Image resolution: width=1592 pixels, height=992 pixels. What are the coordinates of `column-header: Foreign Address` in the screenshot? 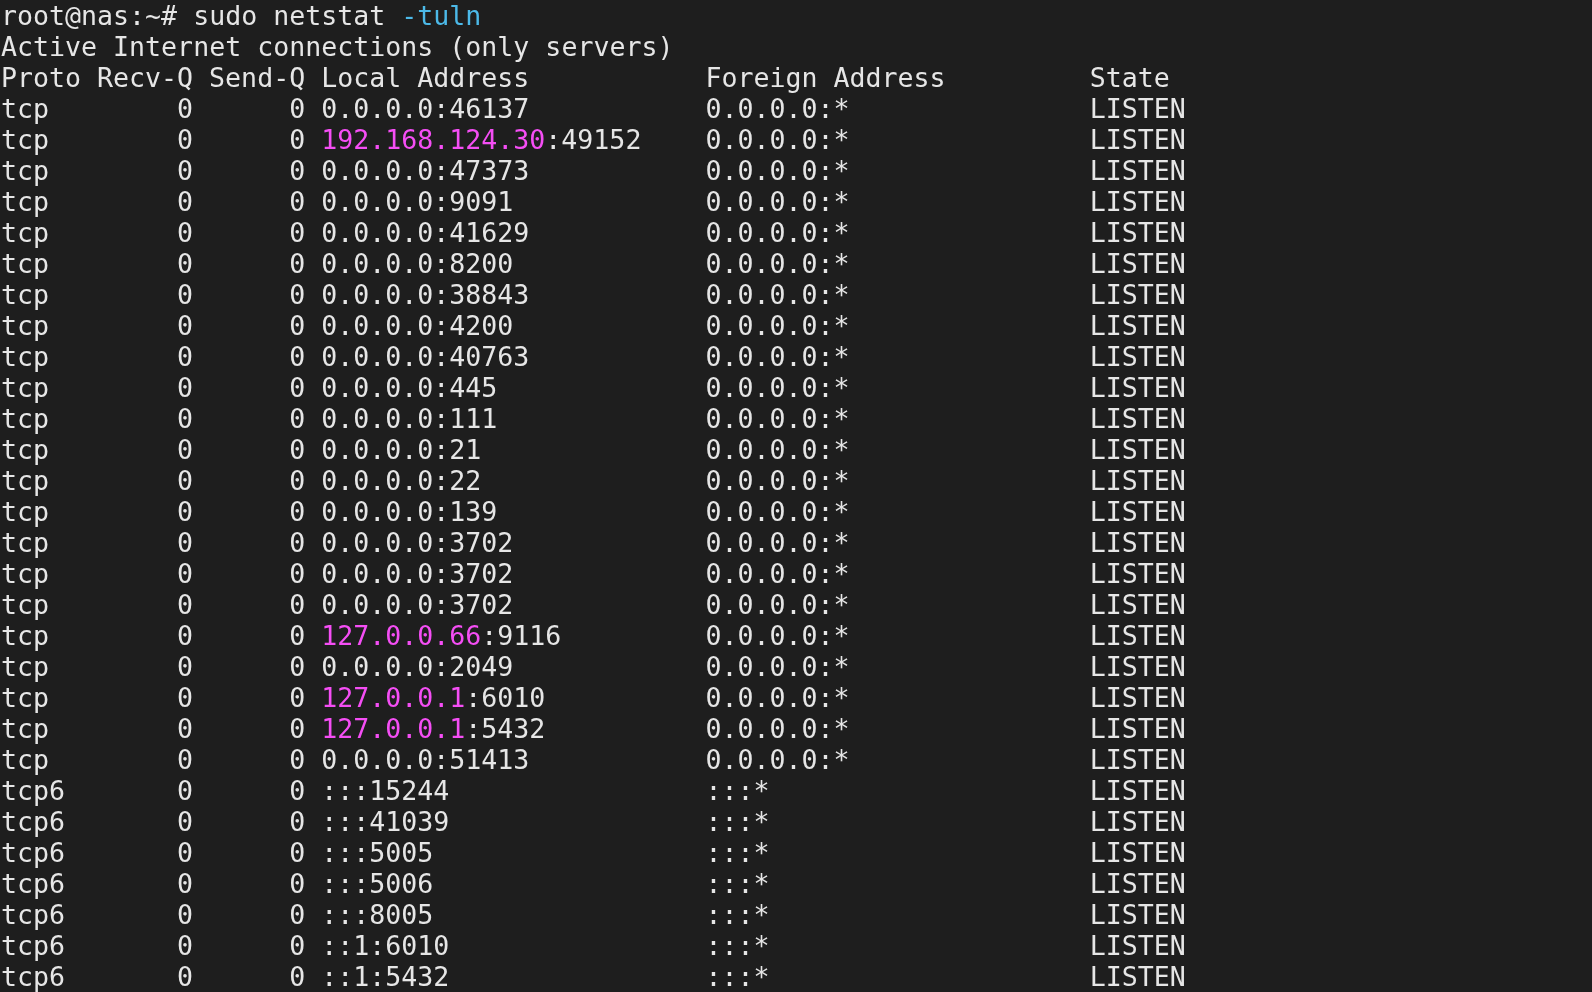 It's located at (825, 77).